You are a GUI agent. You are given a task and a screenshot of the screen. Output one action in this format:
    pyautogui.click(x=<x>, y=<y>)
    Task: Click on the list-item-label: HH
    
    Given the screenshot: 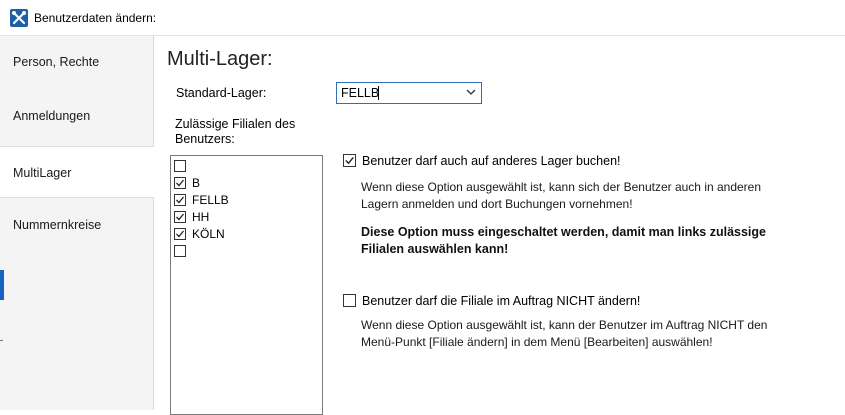 What is the action you would take?
    pyautogui.click(x=201, y=217)
    